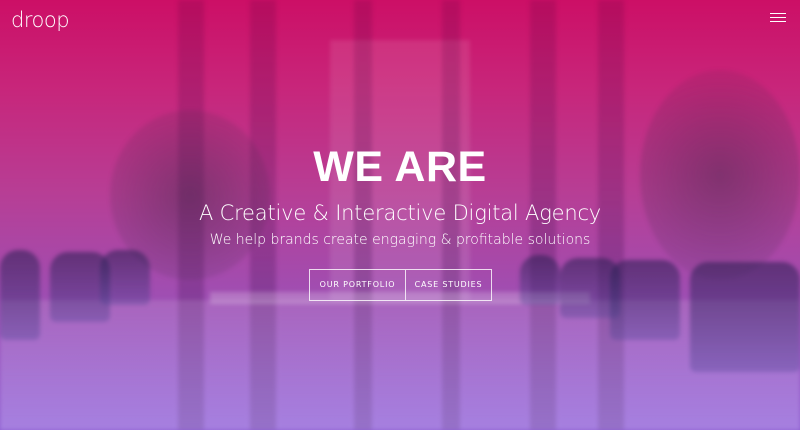 The image size is (800, 430). I want to click on case-studies-button: CASE STUDIES, so click(448, 285).